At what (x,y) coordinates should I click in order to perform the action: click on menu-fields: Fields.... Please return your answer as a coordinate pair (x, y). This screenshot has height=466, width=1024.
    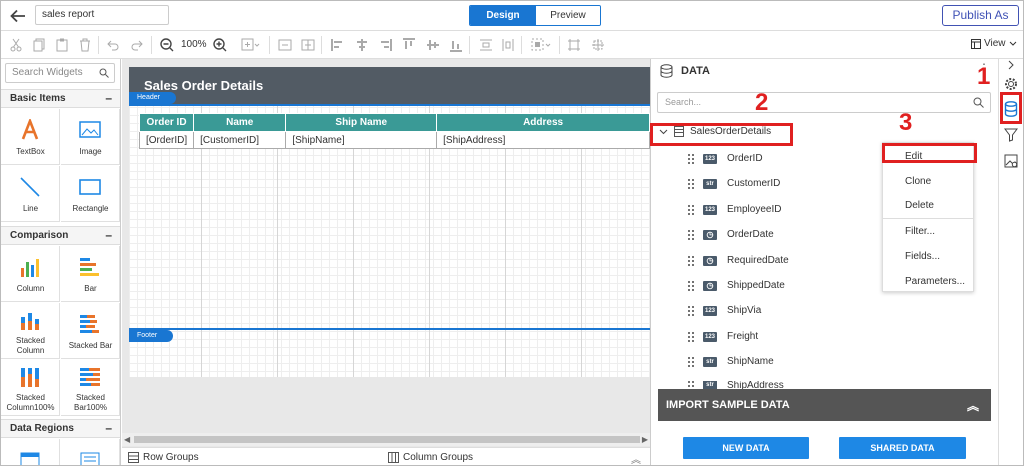
    Looking at the image, I should click on (922, 256).